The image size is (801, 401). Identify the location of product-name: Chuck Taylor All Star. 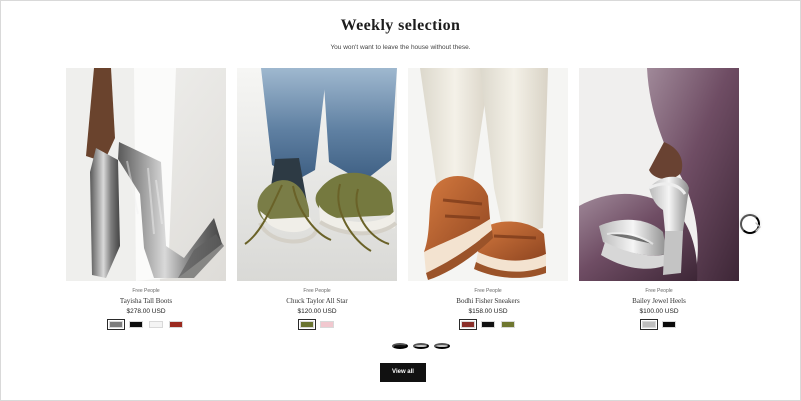
(317, 301).